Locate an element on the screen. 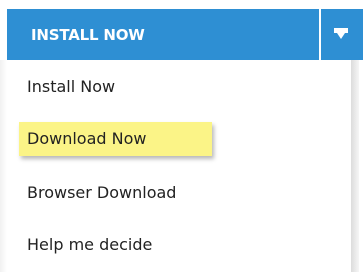  dropdown-toggle-button is located at coordinates (342, 34).